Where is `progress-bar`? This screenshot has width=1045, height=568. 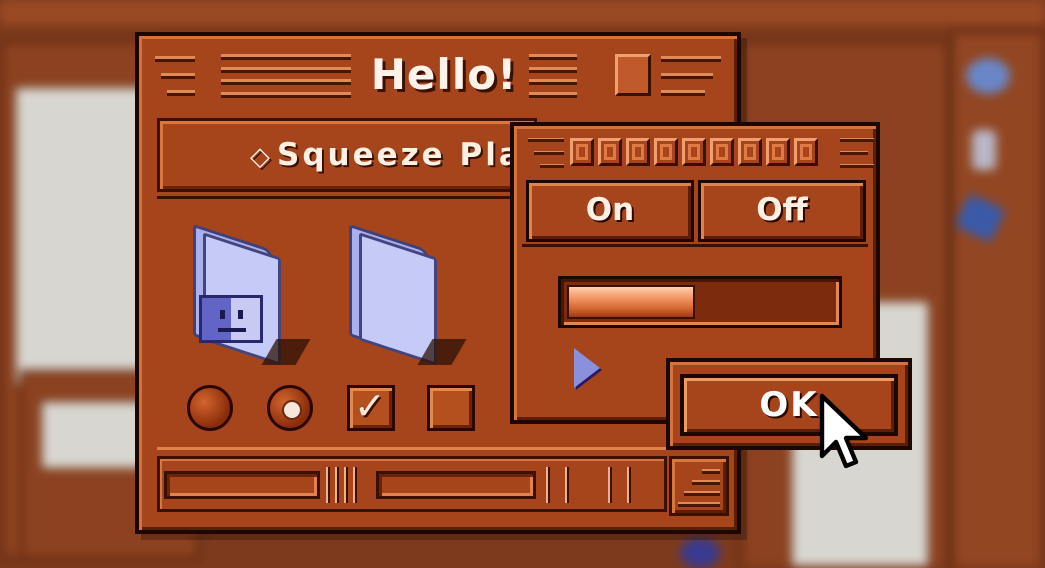
progress-bar is located at coordinates (700, 302).